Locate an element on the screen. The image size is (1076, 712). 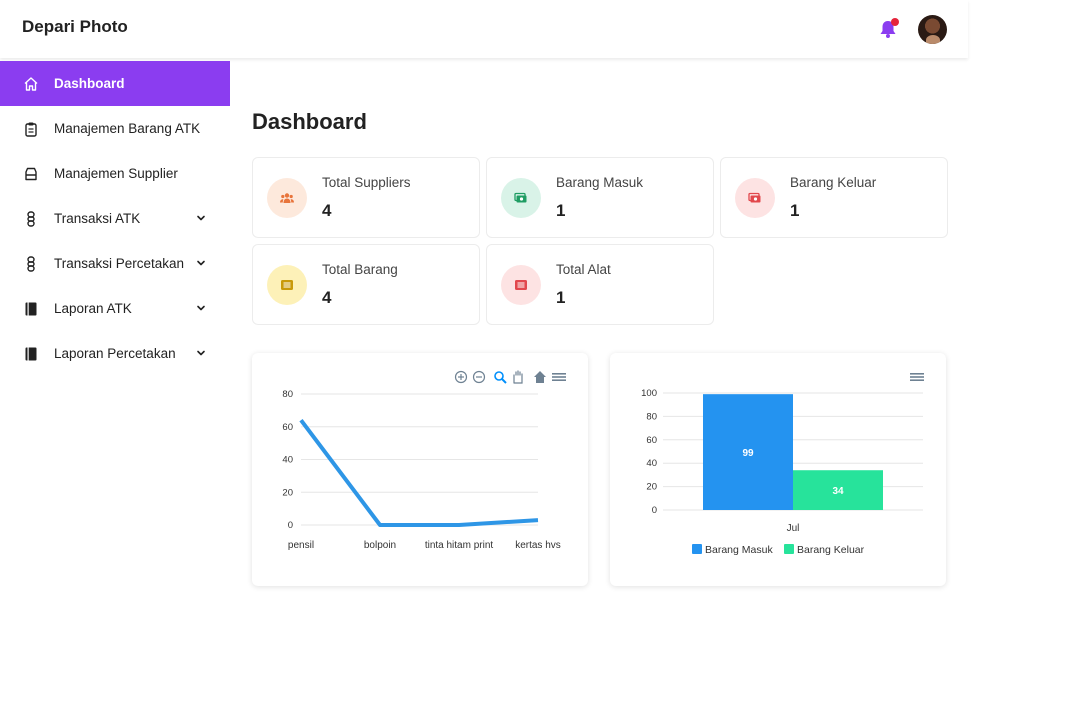
data-label: 34 is located at coordinates (838, 491).